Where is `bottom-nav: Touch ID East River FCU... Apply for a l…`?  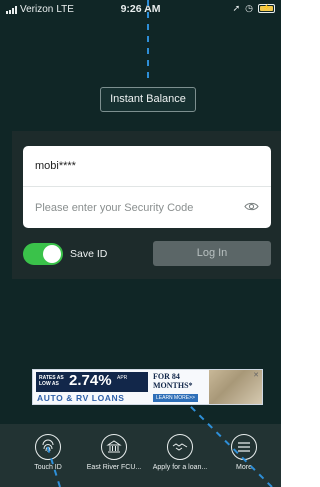 bottom-nav: Touch ID East River FCU... Apply for a l… is located at coordinates (140, 455).